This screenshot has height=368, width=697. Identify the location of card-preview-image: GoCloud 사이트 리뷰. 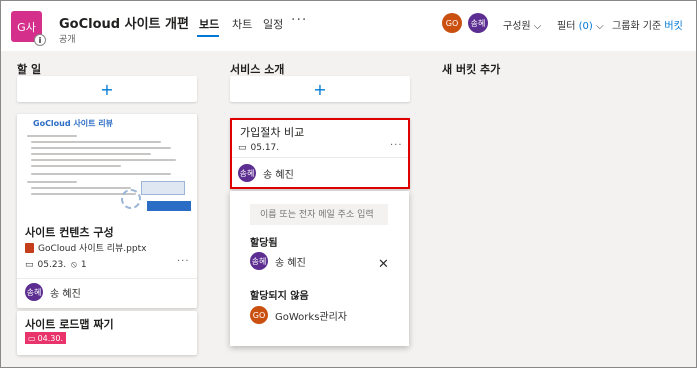
(107, 167).